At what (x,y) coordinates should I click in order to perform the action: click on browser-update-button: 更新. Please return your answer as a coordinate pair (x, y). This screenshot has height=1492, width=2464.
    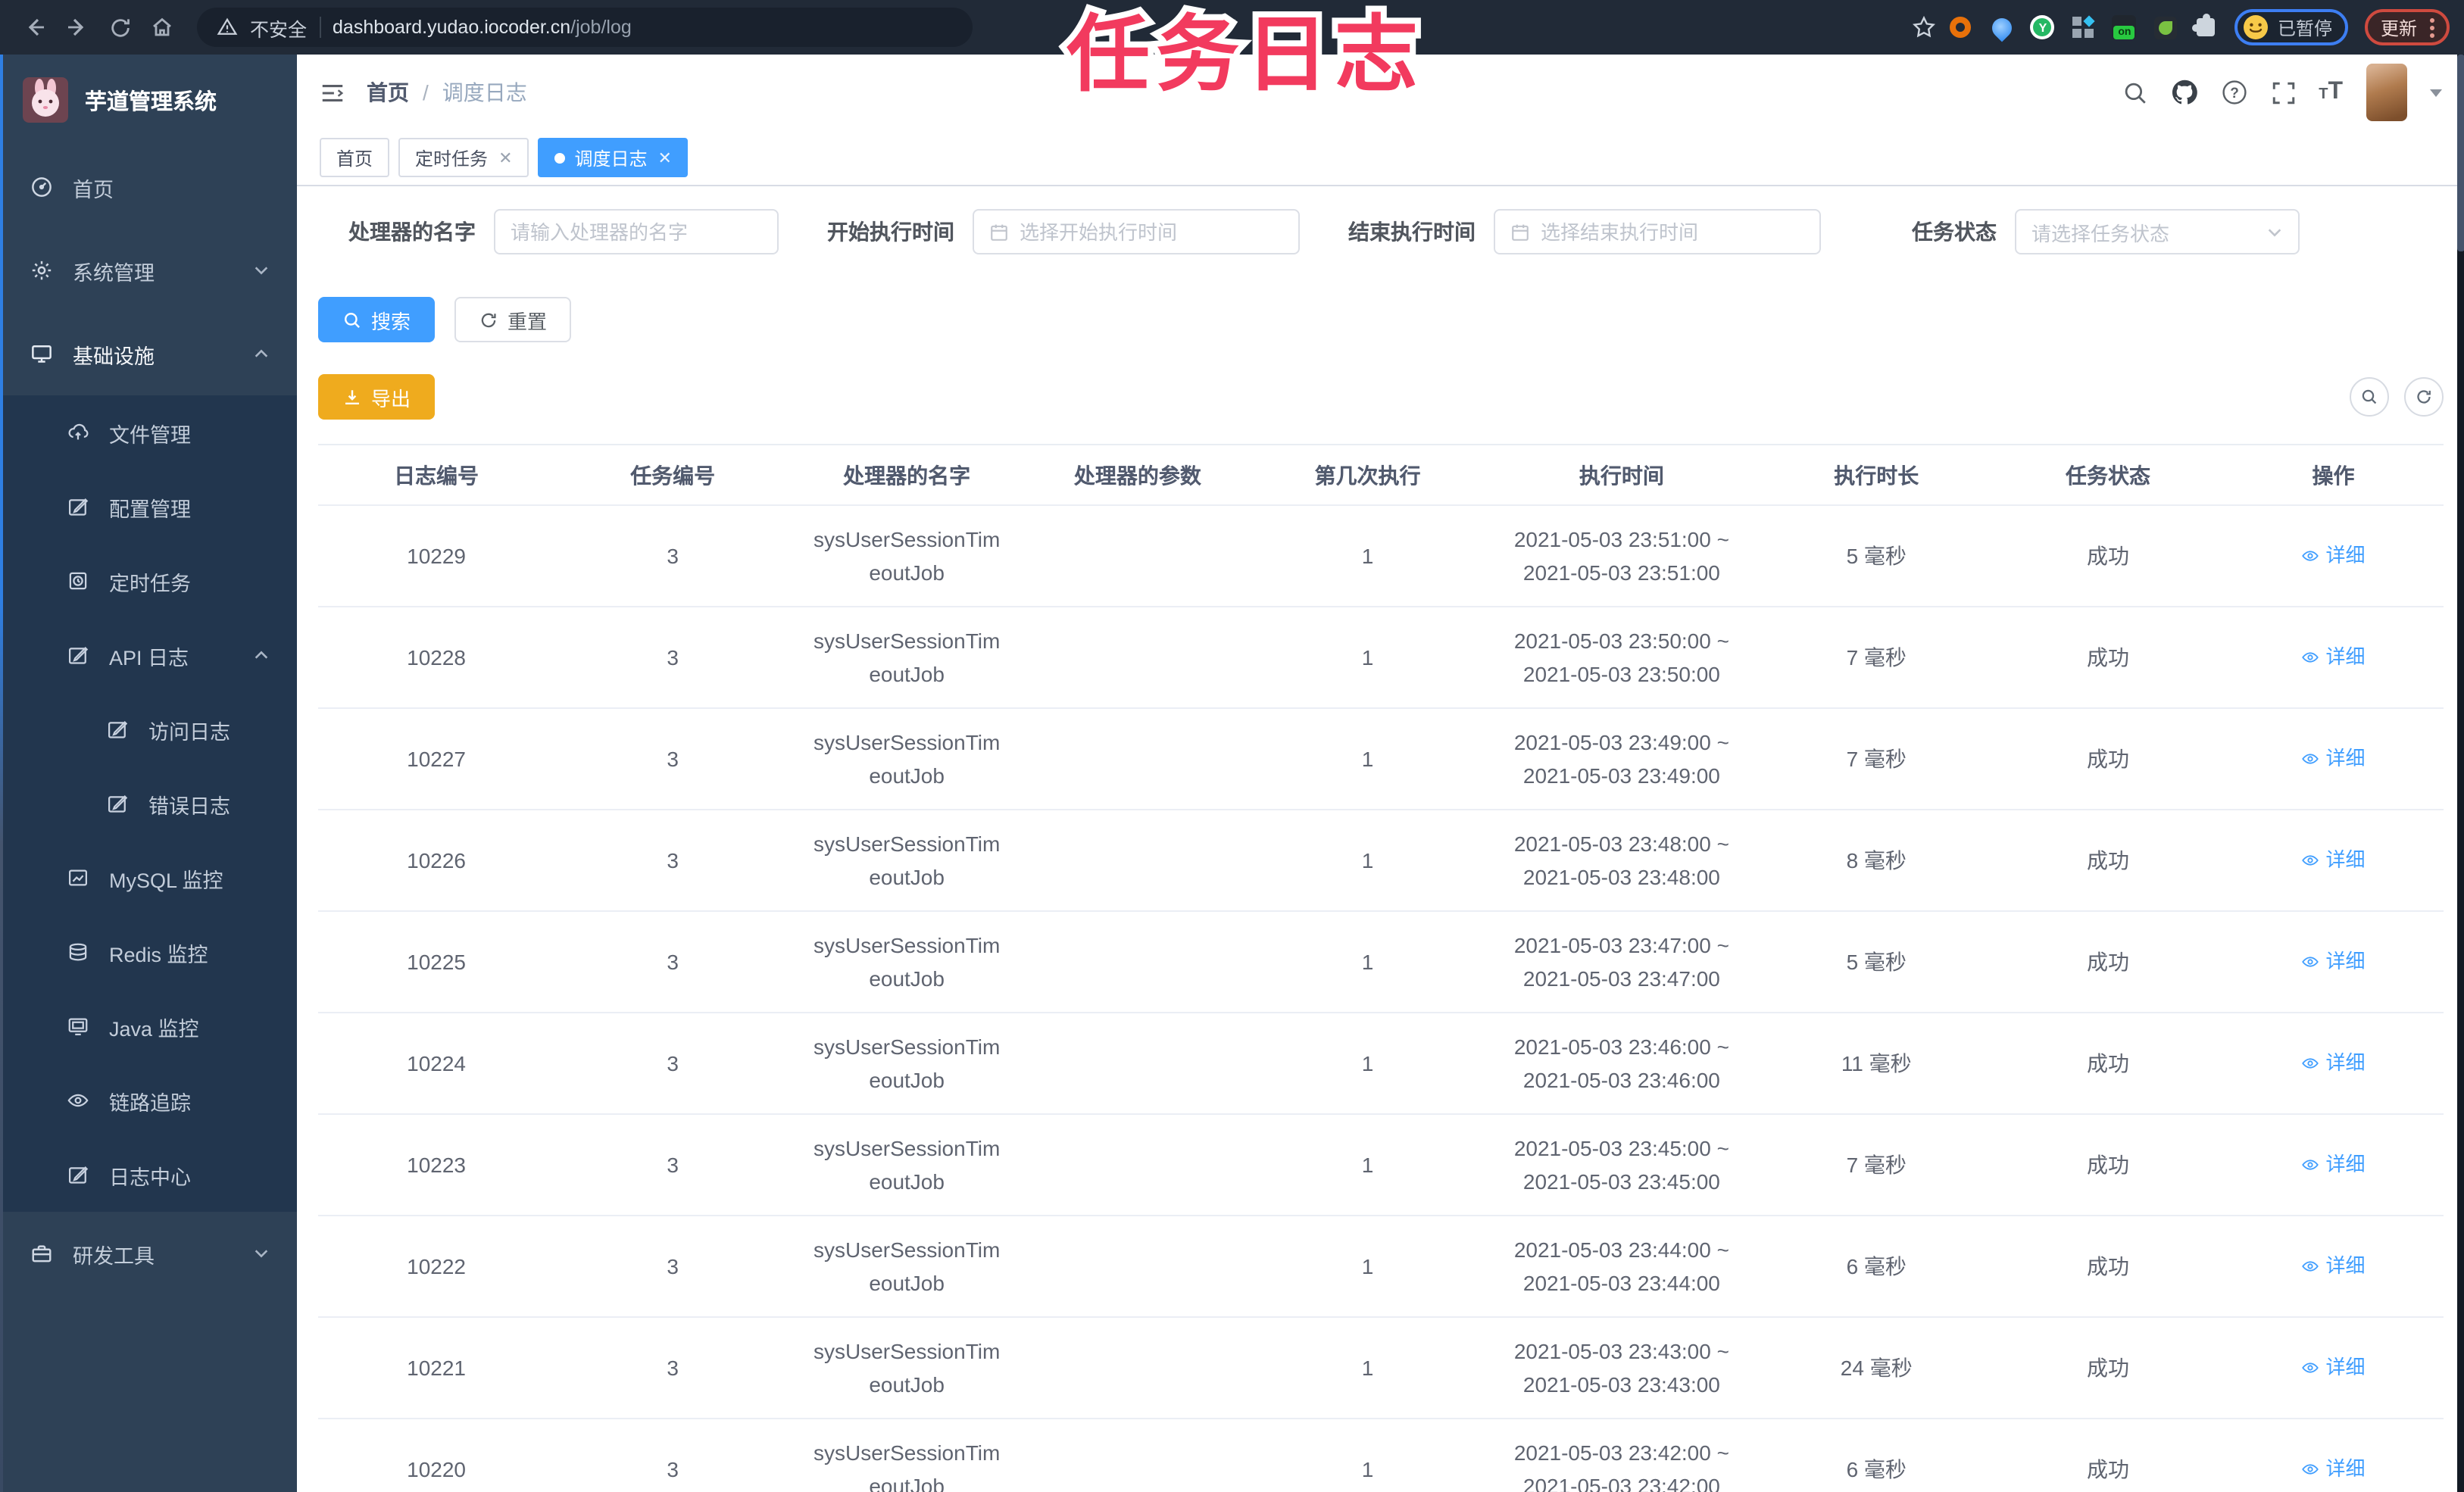
    Looking at the image, I should click on (2407, 27).